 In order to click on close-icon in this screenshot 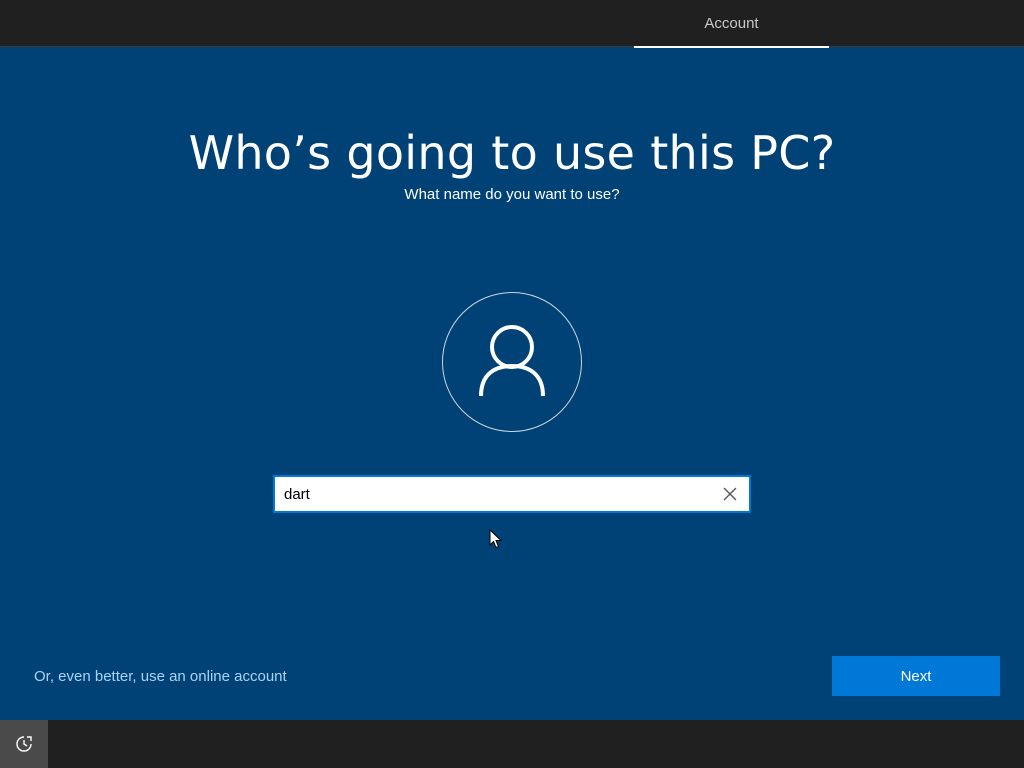, I will do `click(730, 494)`.